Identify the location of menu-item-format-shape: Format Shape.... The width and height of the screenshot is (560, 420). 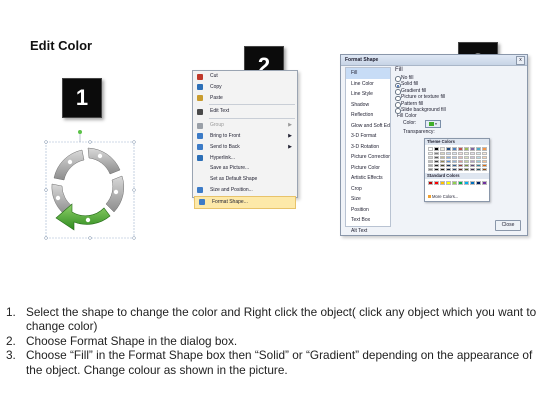
(245, 202).